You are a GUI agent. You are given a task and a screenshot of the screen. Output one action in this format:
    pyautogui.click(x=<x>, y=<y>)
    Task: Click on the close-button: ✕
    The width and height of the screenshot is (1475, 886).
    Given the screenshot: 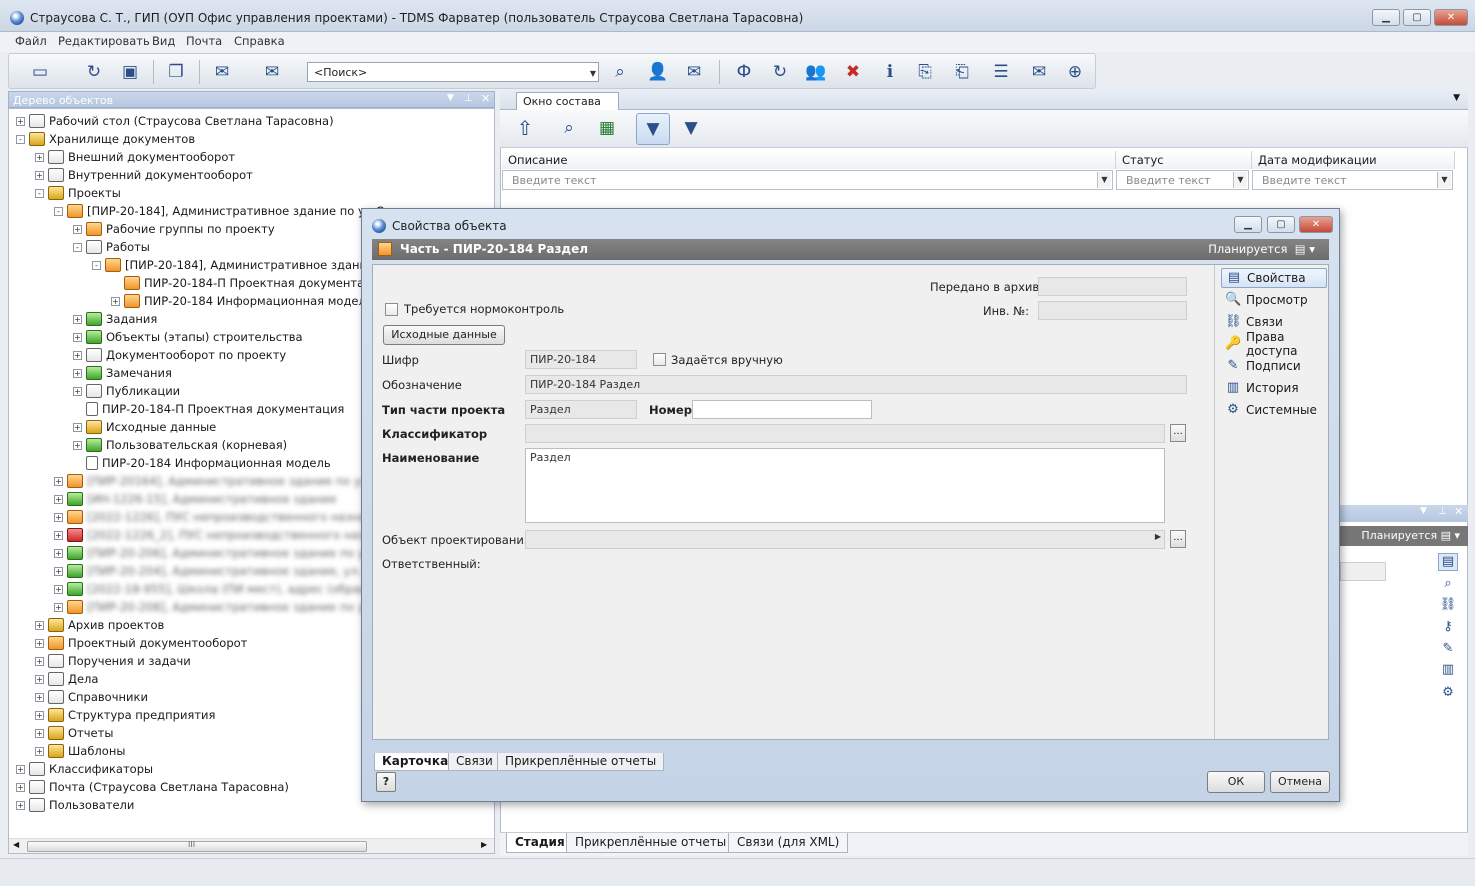 What is the action you would take?
    pyautogui.click(x=1451, y=17)
    